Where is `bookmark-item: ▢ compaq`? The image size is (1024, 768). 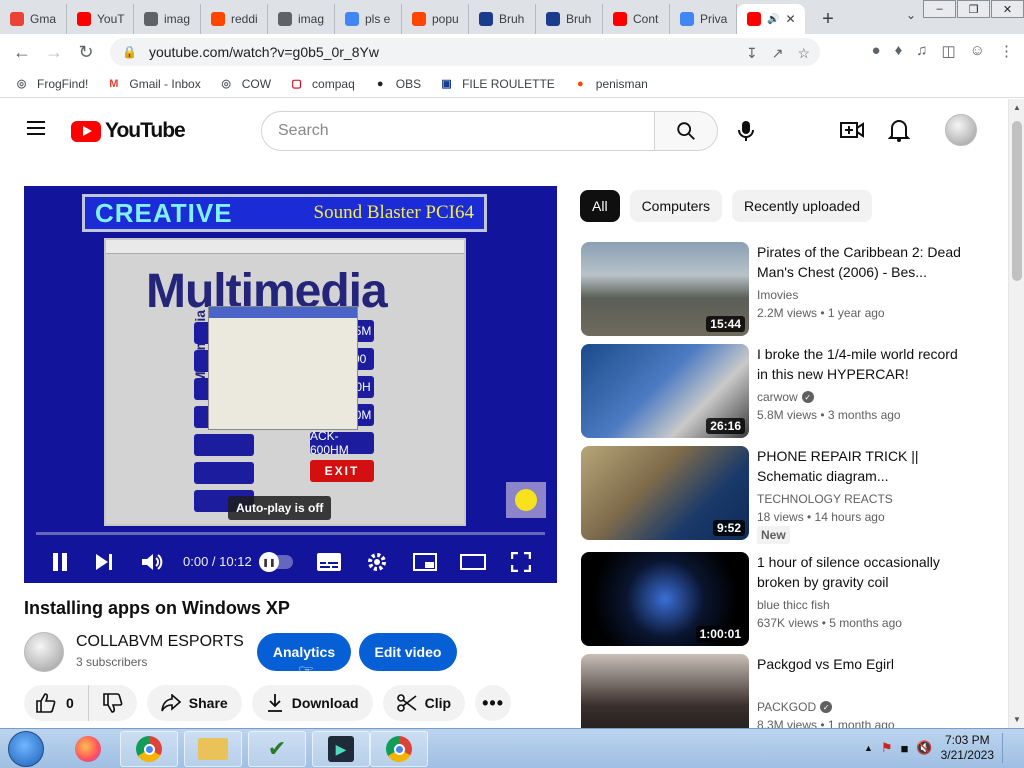
bookmark-item: ▢ compaq is located at coordinates (321, 83).